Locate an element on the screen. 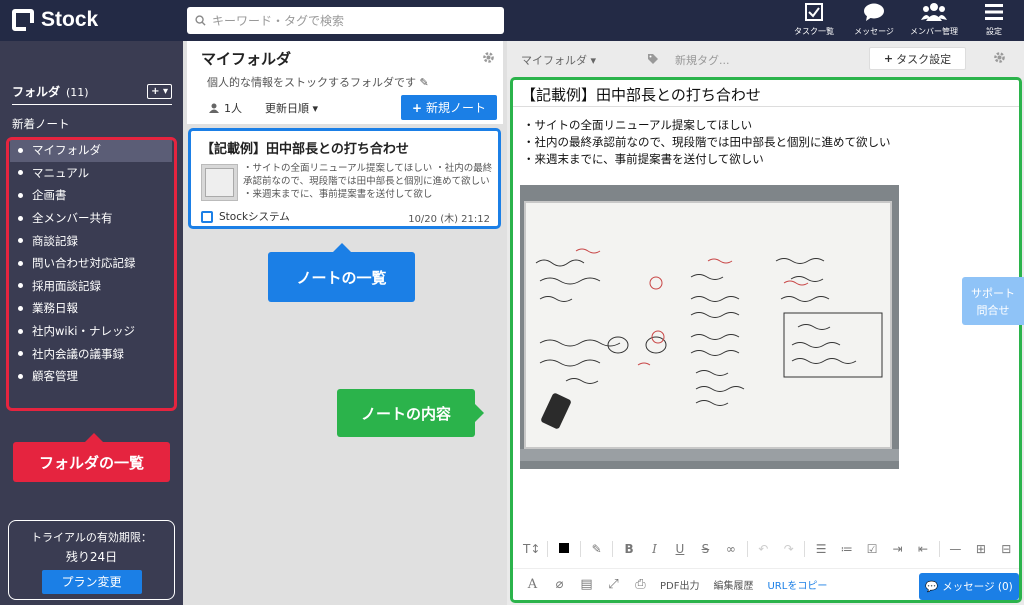 This screenshot has height=605, width=1024. edit-history-button: 編集履歴 is located at coordinates (733, 584).